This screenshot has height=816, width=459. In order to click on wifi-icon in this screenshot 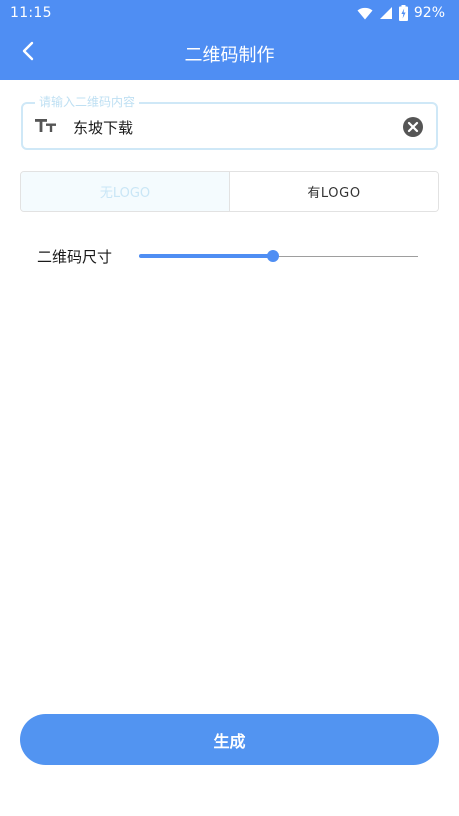, I will do `click(365, 13)`.